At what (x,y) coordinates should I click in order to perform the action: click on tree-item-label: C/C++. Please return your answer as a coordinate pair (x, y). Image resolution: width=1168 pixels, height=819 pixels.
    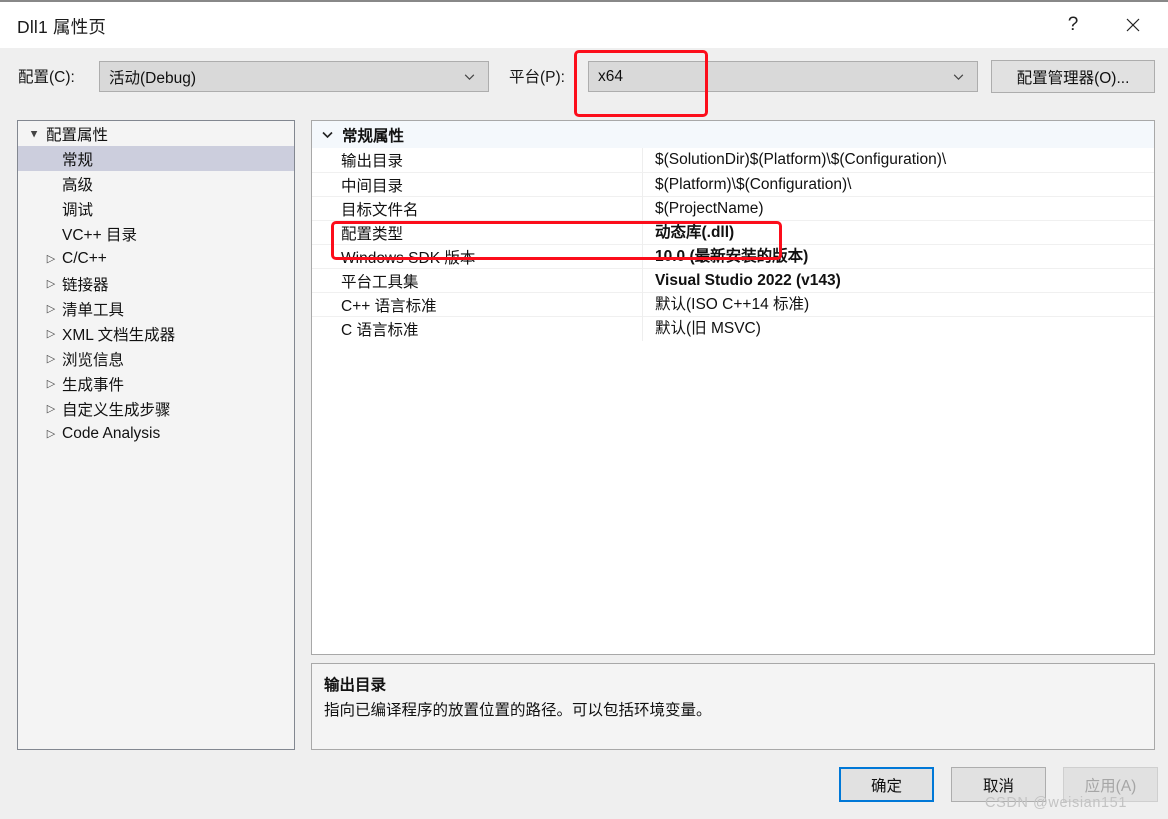
    Looking at the image, I should click on (84, 258).